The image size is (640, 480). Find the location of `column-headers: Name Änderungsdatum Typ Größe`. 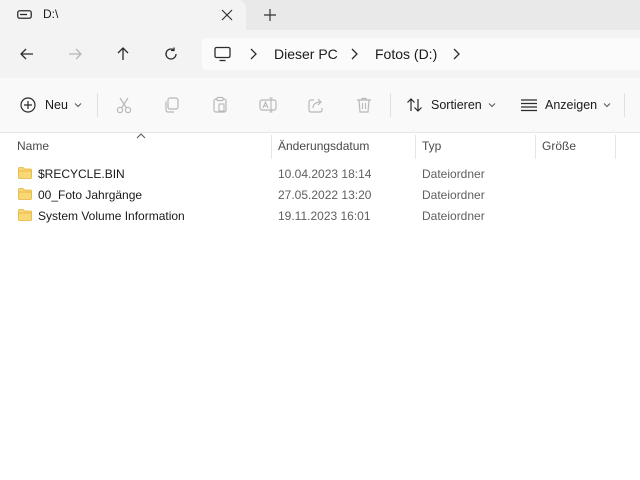

column-headers: Name Änderungsdatum Typ Größe is located at coordinates (320, 146).